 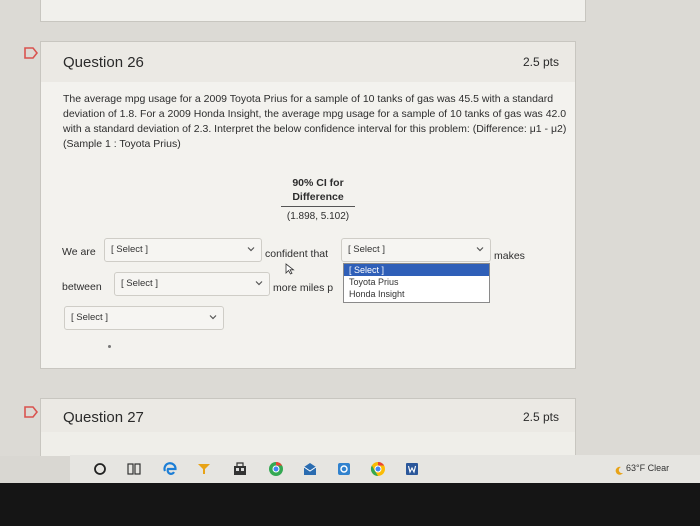 I want to click on select-vehicle-1: [ Select ], so click(x=416, y=250).